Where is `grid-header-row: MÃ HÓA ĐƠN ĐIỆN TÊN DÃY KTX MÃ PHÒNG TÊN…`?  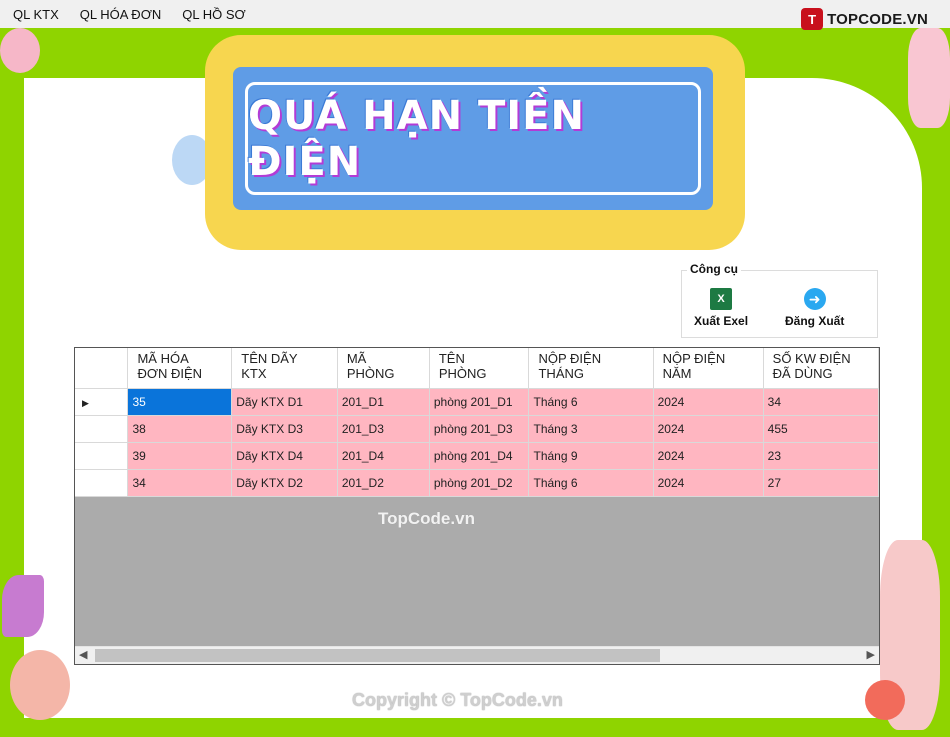 grid-header-row: MÃ HÓA ĐƠN ĐIỆN TÊN DÃY KTX MÃ PHÒNG TÊN… is located at coordinates (477, 368).